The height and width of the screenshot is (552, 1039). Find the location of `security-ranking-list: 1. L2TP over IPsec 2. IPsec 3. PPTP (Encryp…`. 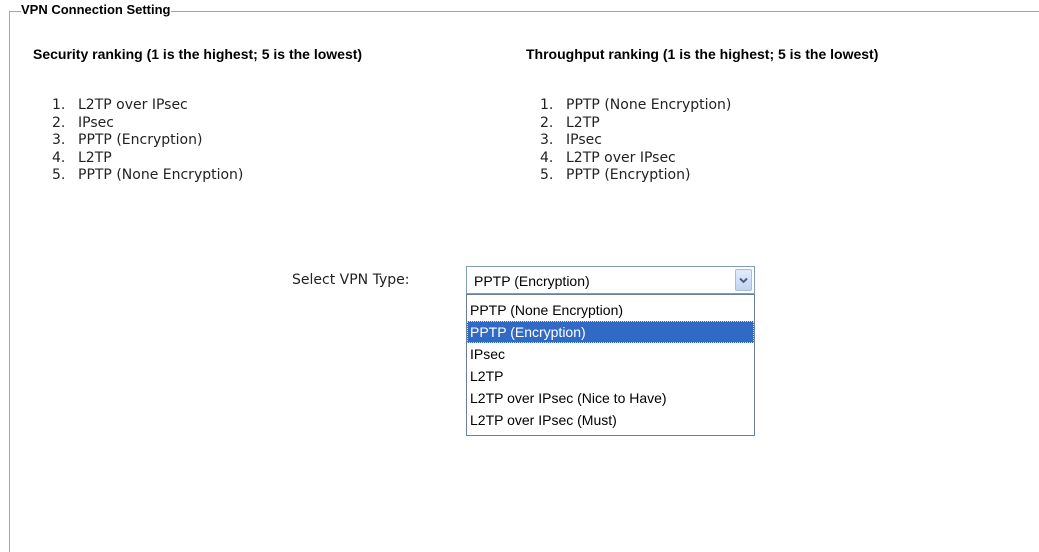

security-ranking-list: 1. L2TP over IPsec 2. IPsec 3. PPTP (Encryp… is located at coordinates (147, 141).